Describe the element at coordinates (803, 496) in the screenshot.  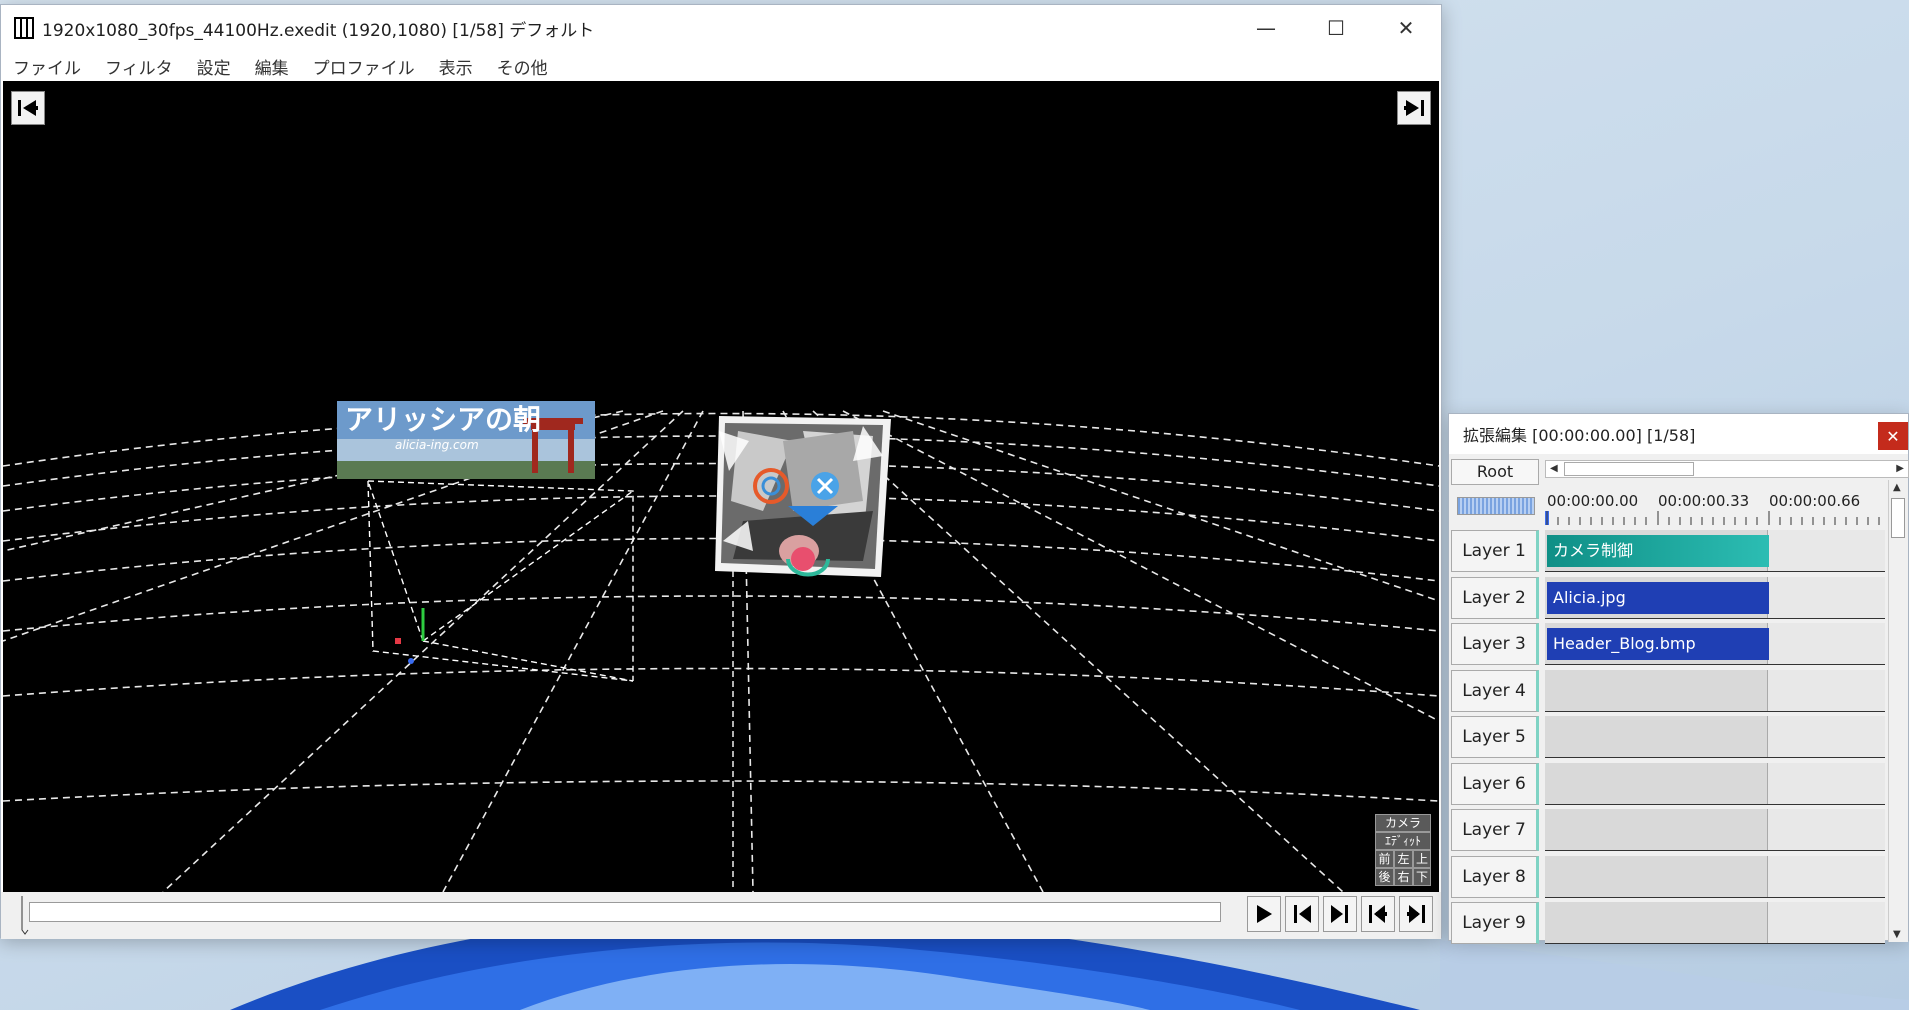
I see `character-image` at that location.